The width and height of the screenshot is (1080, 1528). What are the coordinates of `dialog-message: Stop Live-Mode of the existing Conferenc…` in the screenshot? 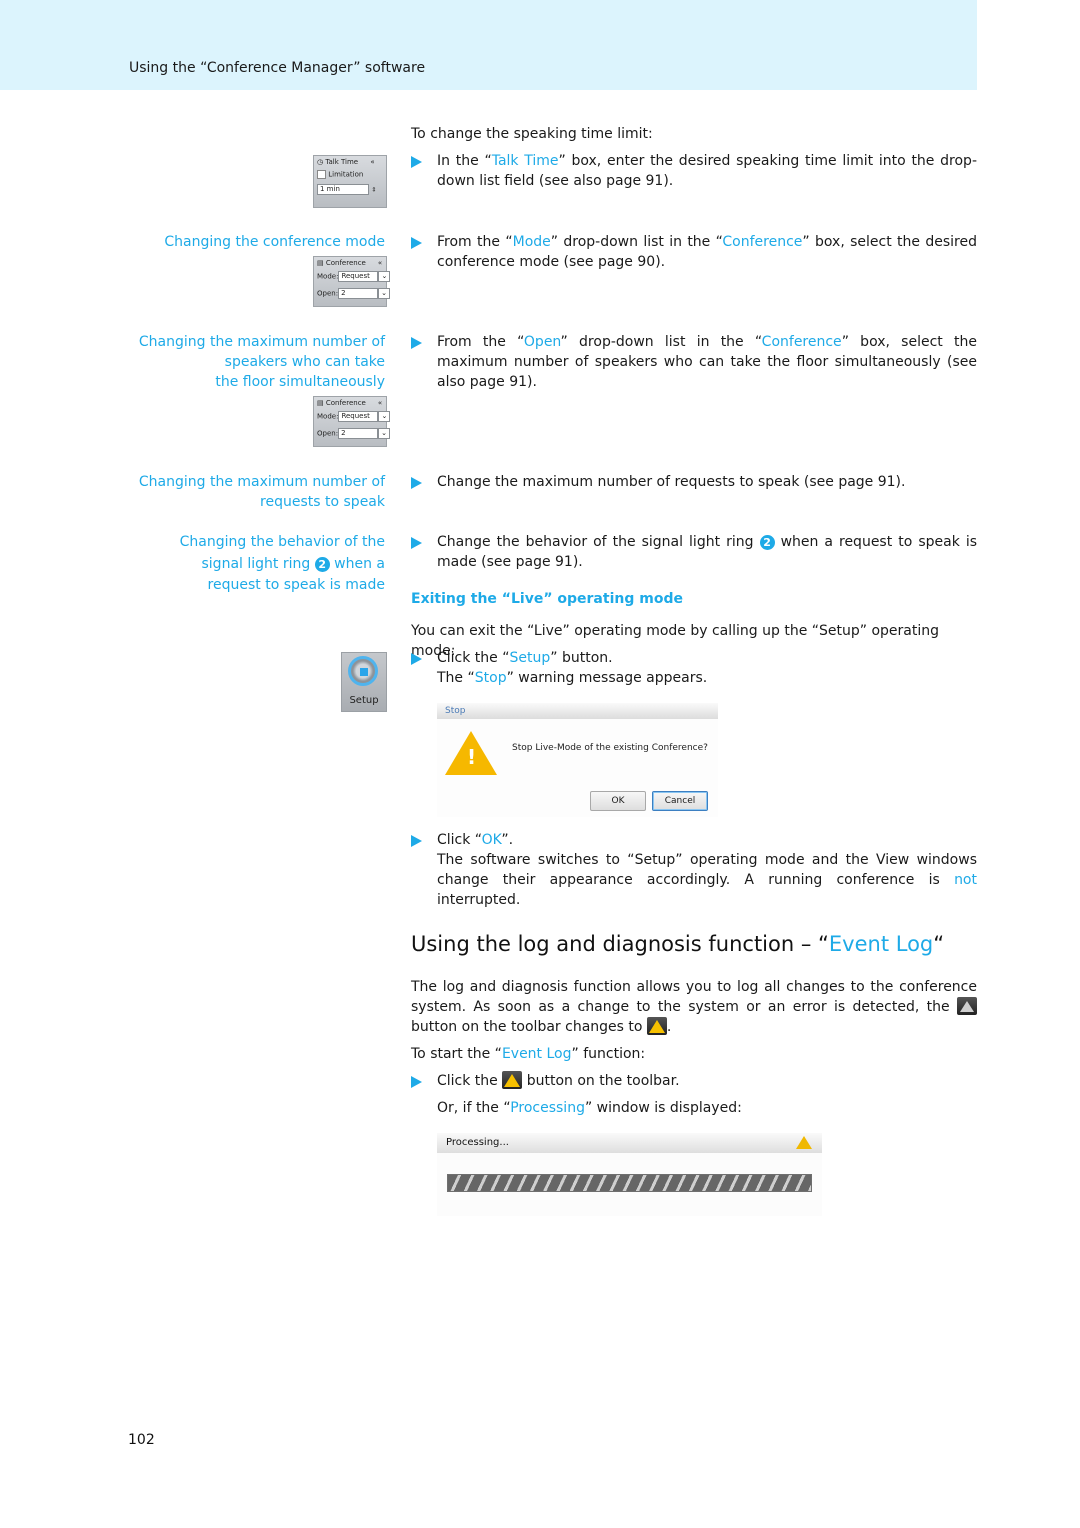 It's located at (610, 748).